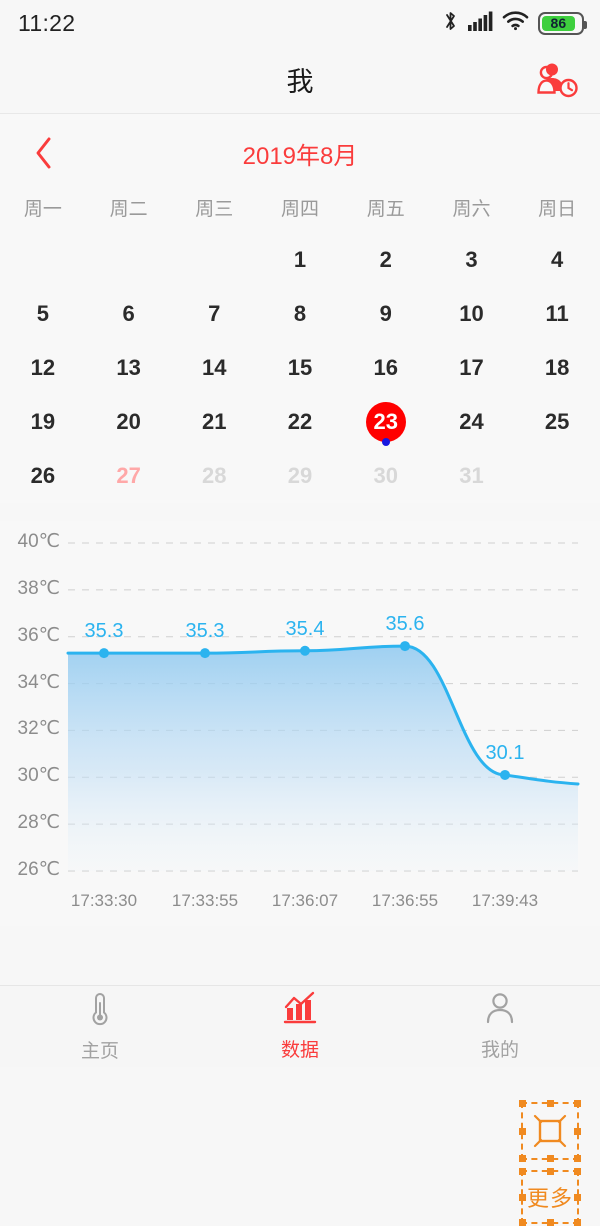 The image size is (600, 1226). Describe the element at coordinates (480, 23) in the screenshot. I see `cellular-signal-icon` at that location.